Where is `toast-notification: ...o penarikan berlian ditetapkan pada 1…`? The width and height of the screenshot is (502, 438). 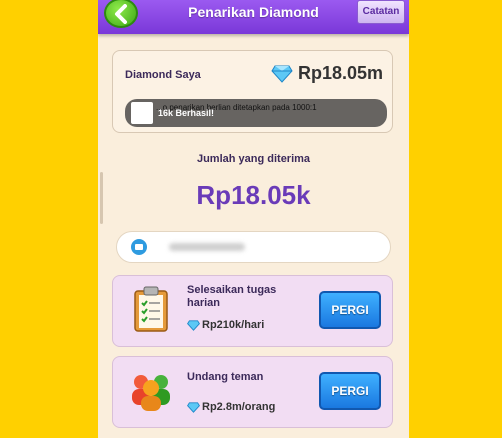
toast-notification: ...o penarikan berlian ditetapkan pada 1… is located at coordinates (256, 113).